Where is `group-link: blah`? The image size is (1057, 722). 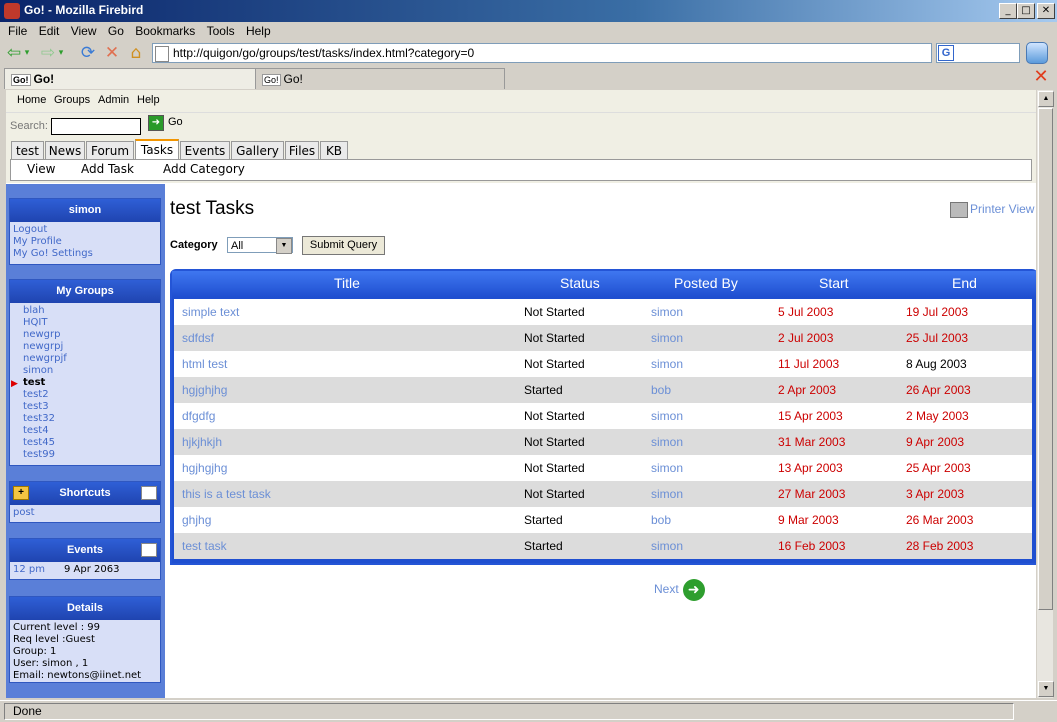 group-link: blah is located at coordinates (85, 311).